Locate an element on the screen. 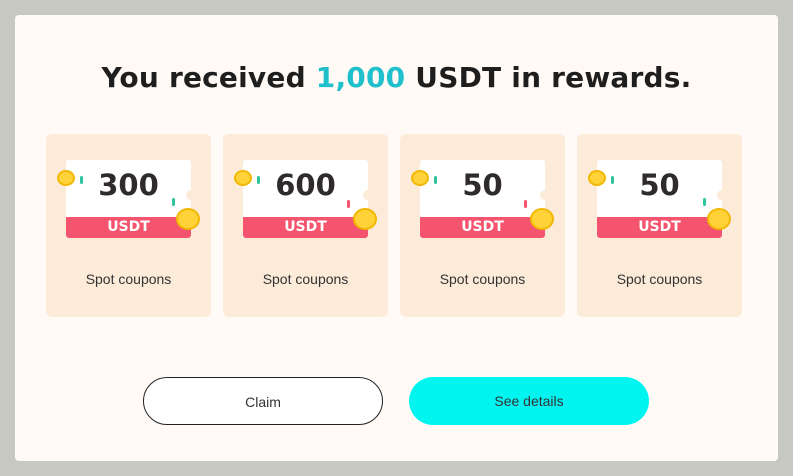  coupon-ticket-icon: 600 USDT is located at coordinates (305, 199).